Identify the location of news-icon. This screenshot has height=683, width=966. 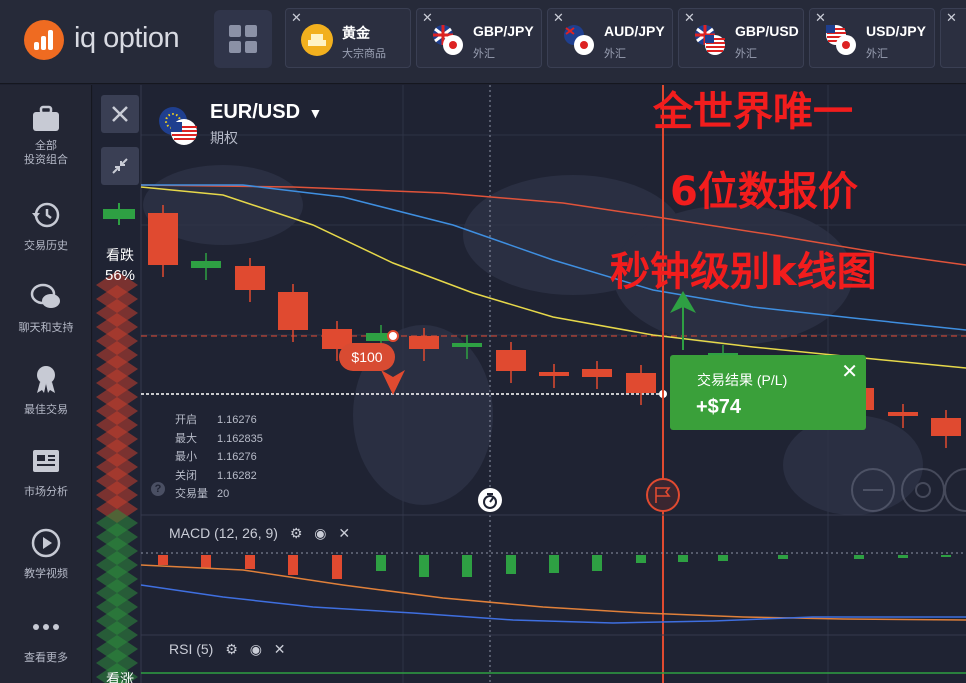
(46, 461).